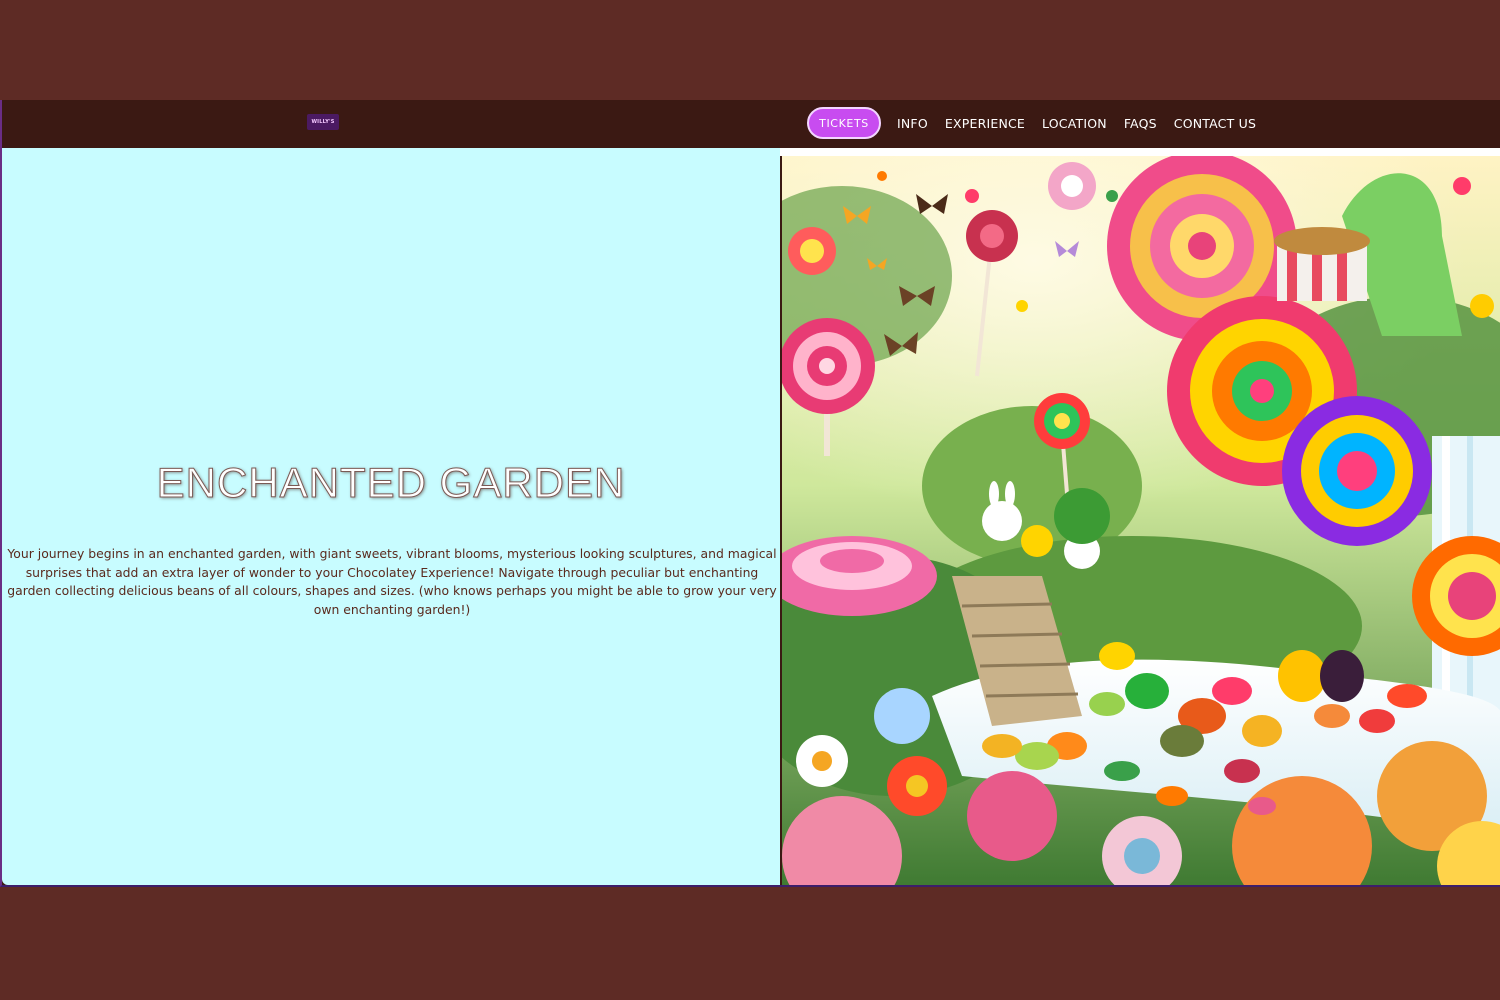  Describe the element at coordinates (323, 122) in the screenshot. I see `logo: WILLY'S` at that location.